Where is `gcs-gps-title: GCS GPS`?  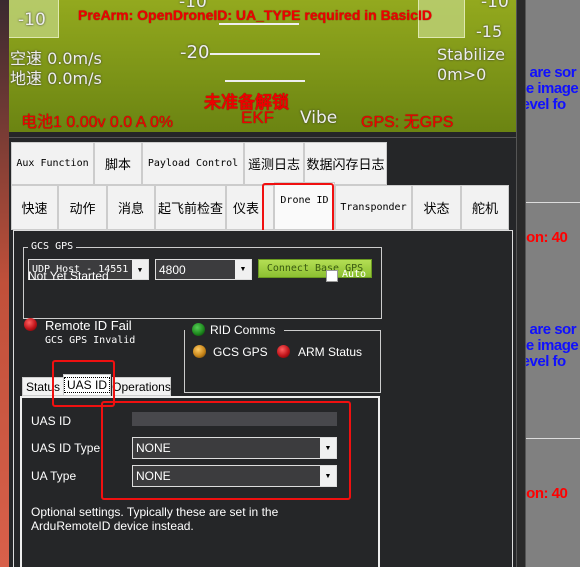 gcs-gps-title: GCS GPS is located at coordinates (52, 246).